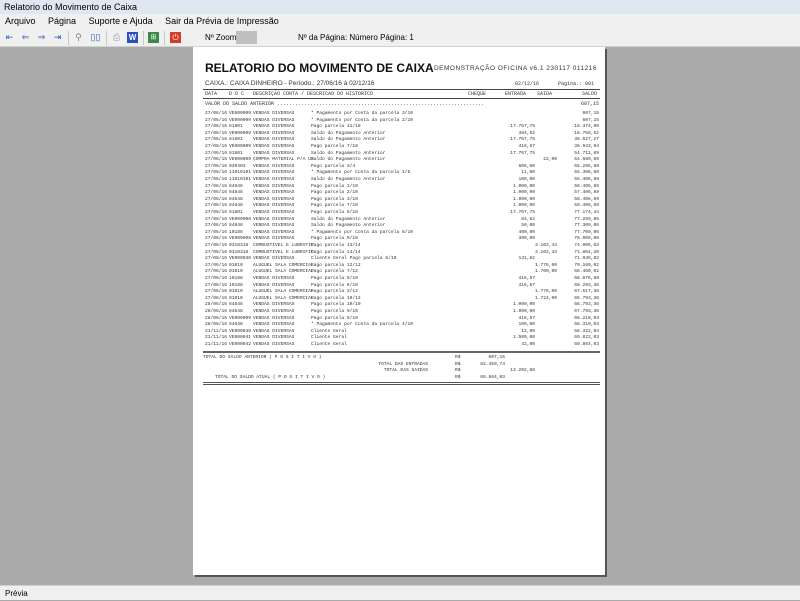 This screenshot has width=800, height=601. What do you see at coordinates (211, 94) in the screenshot?
I see `header-data: DATA` at bounding box center [211, 94].